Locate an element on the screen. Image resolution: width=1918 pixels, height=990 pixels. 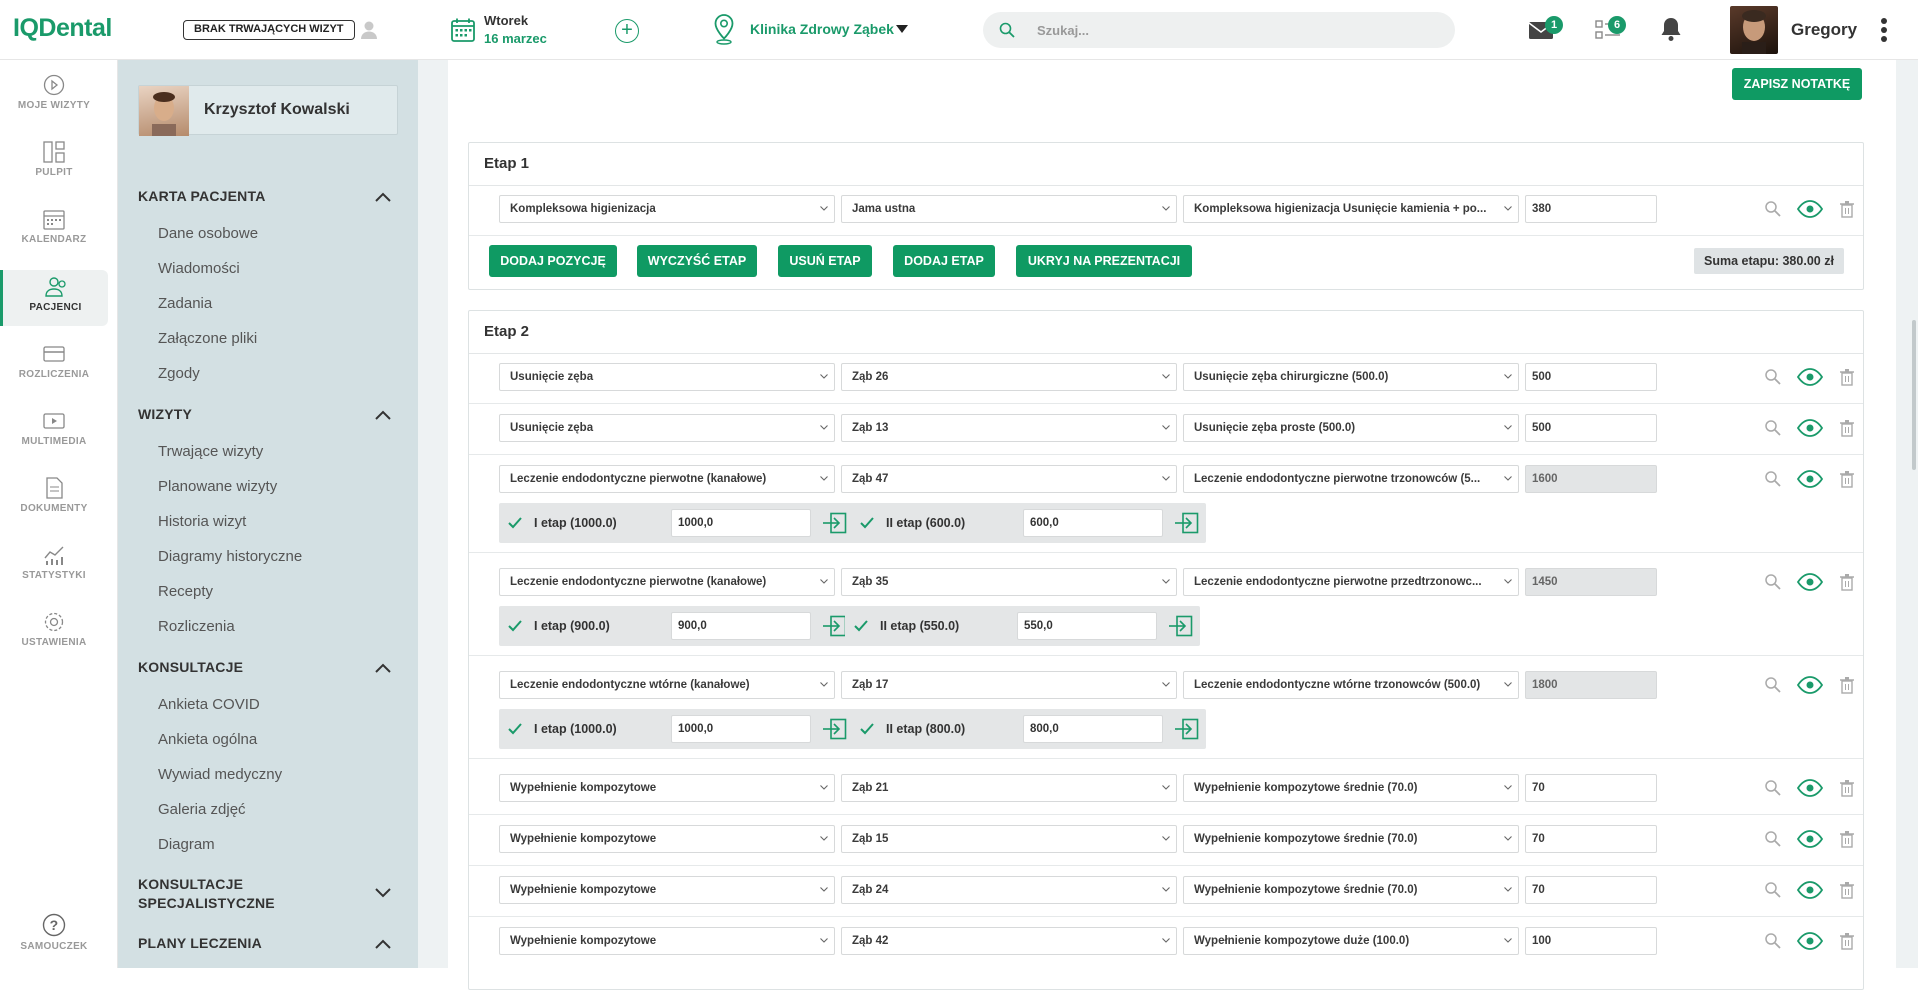
nav-statistics: STATYSTYKI is located at coordinates (54, 566).